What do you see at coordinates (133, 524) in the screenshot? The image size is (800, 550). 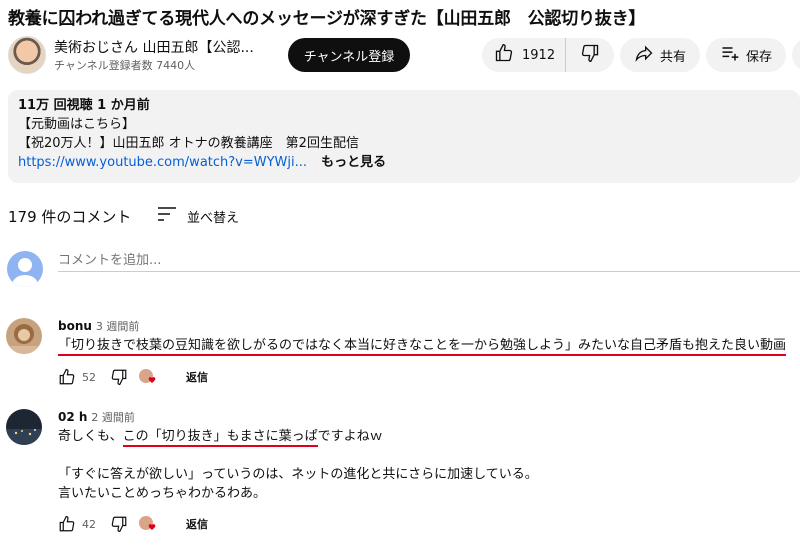 I see `comment-actions: 42 返信` at bounding box center [133, 524].